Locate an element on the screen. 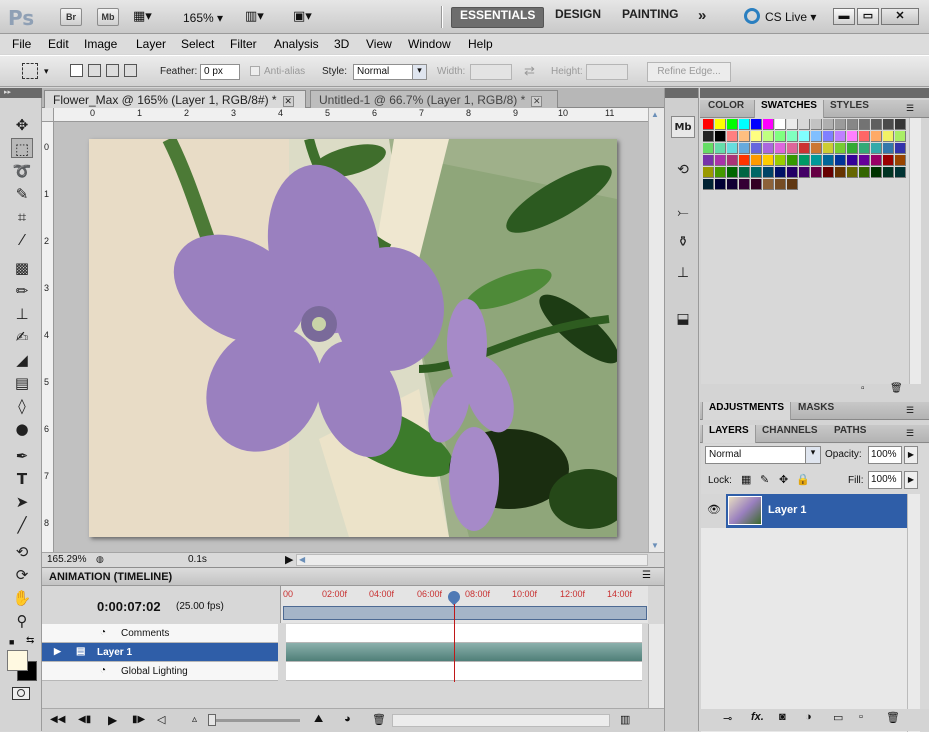  stopwatch-icon: ◔ is located at coordinates (103, 670).